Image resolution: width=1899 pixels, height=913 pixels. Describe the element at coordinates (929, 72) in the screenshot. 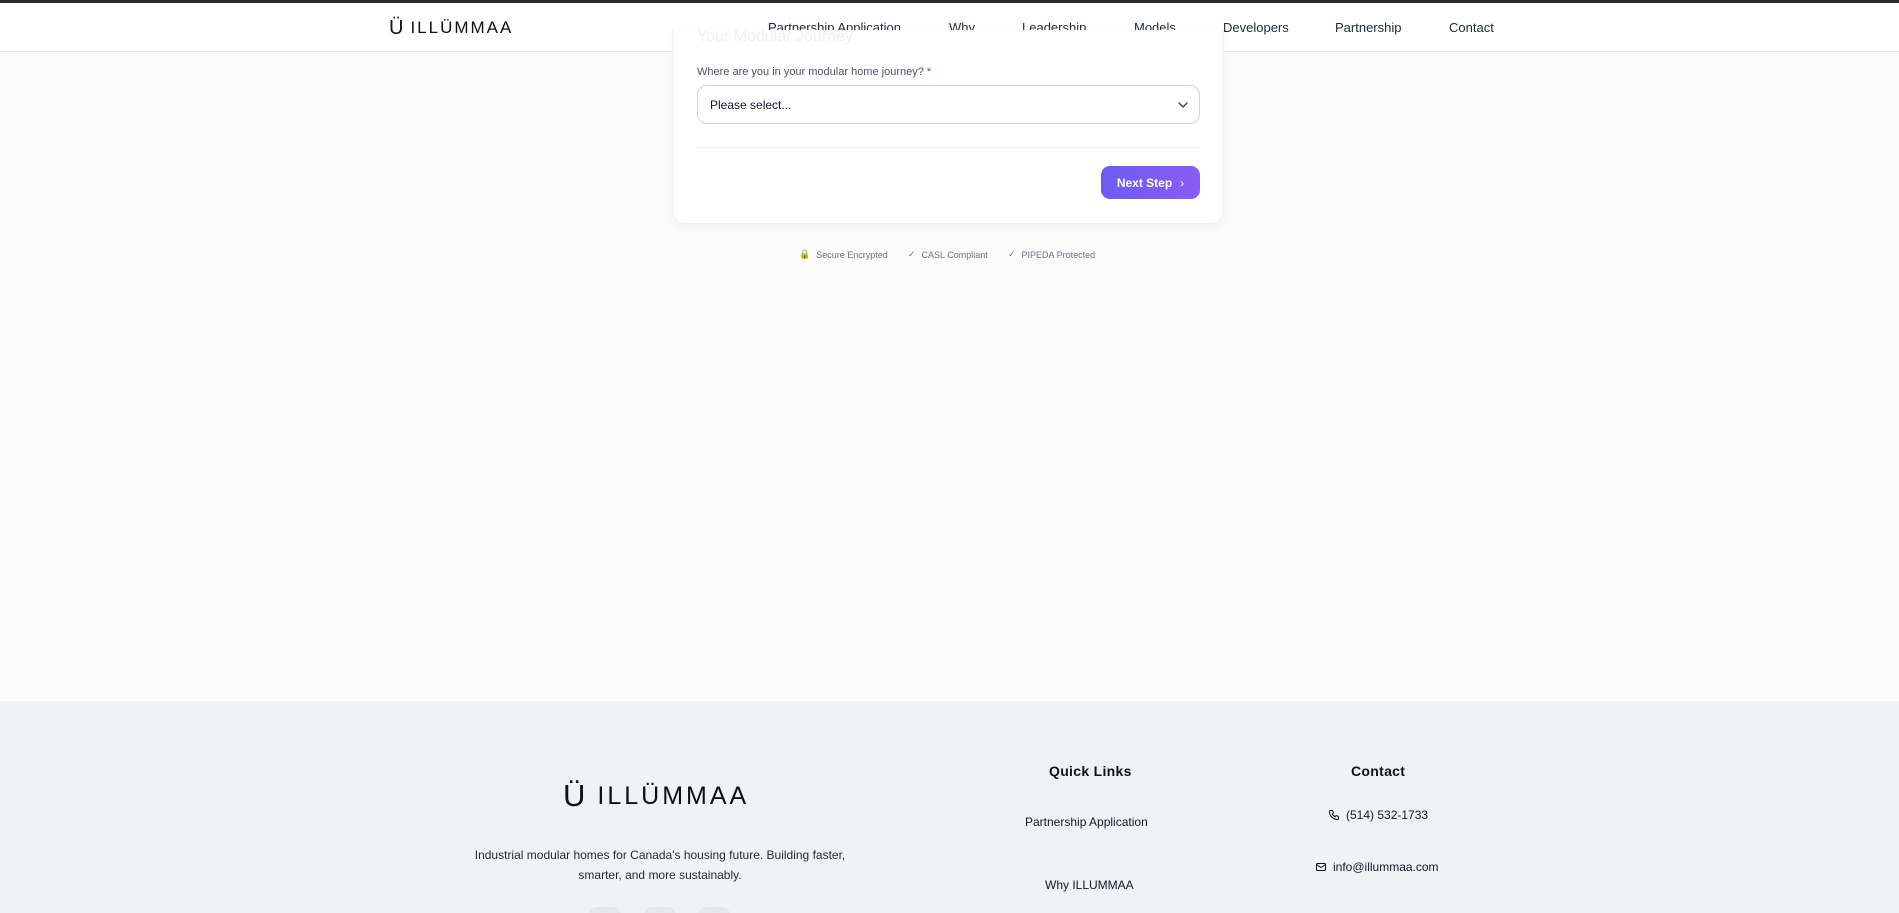

I see `required-asterisk: *` at that location.